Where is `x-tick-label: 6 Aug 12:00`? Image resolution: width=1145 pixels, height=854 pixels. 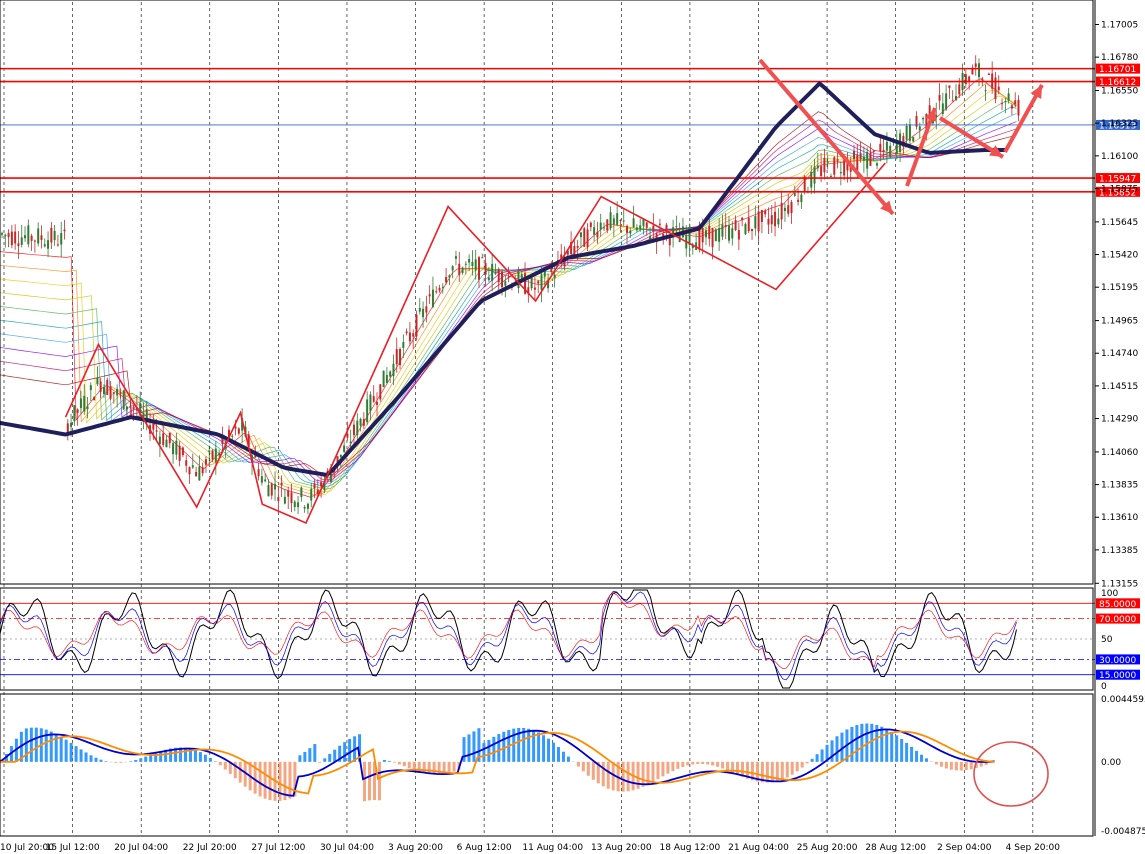
x-tick-label: 6 Aug 12:00 is located at coordinates (484, 848).